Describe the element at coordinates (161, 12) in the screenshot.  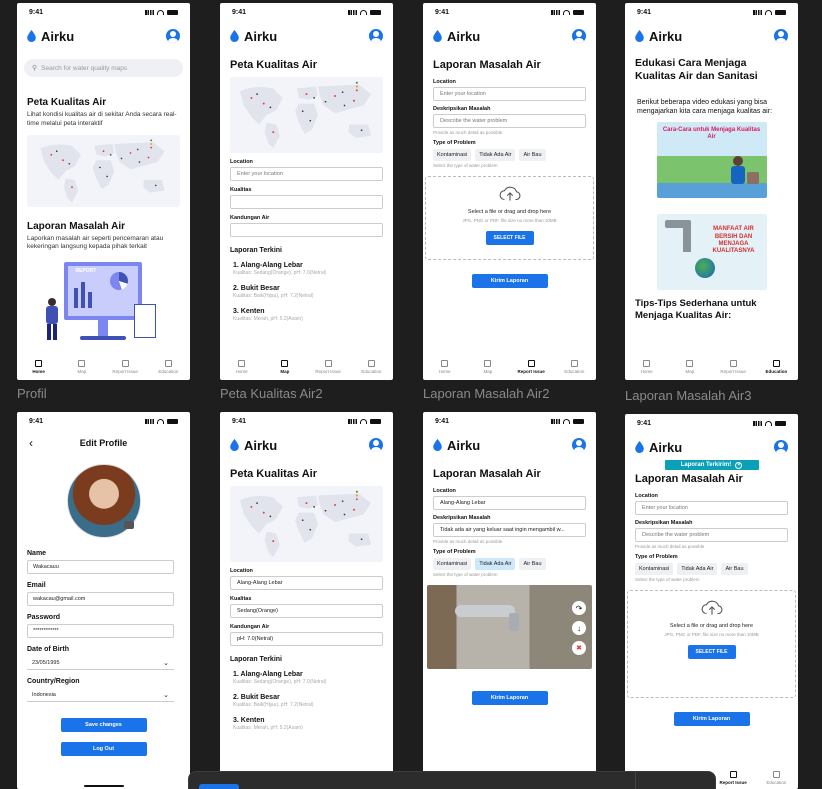
I see `status-icons` at that location.